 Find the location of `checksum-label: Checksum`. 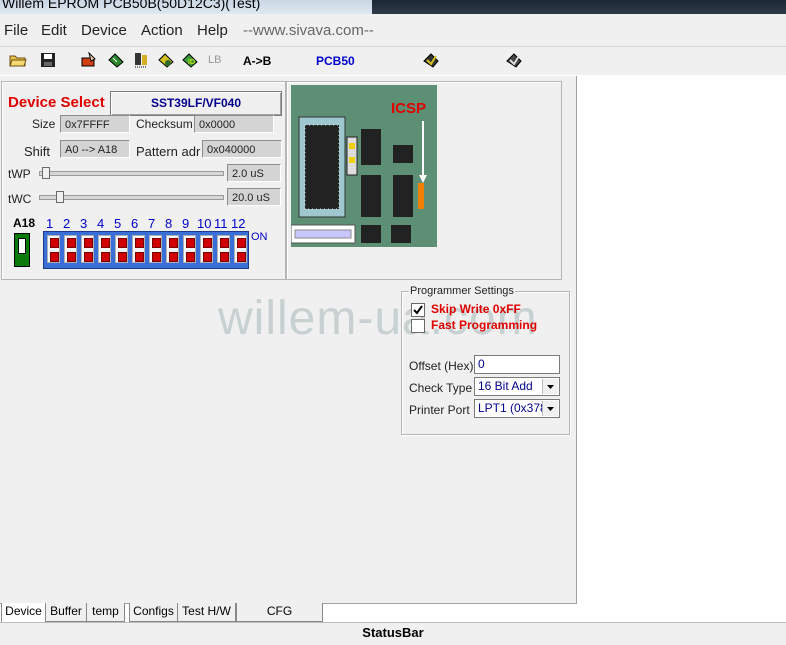

checksum-label: Checksum is located at coordinates (164, 124).